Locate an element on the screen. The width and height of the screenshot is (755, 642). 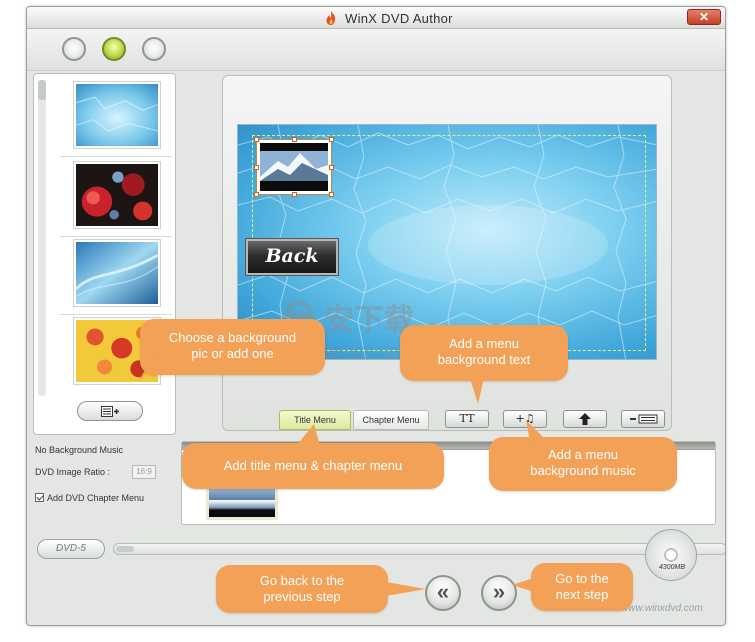
capacity-bar-row: DVD-5 4300MB is located at coordinates (381, 555).